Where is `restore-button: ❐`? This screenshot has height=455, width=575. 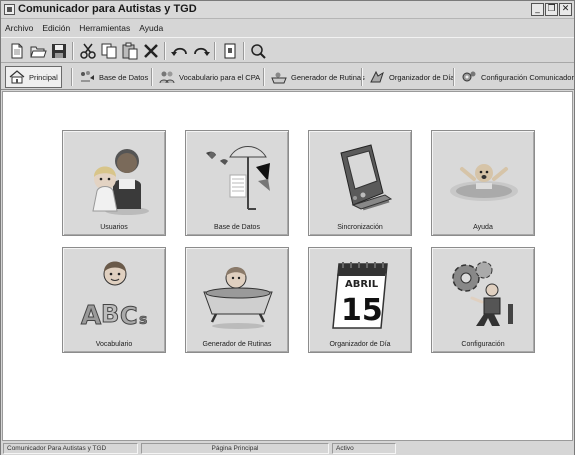 restore-button: ❐ is located at coordinates (551, 9).